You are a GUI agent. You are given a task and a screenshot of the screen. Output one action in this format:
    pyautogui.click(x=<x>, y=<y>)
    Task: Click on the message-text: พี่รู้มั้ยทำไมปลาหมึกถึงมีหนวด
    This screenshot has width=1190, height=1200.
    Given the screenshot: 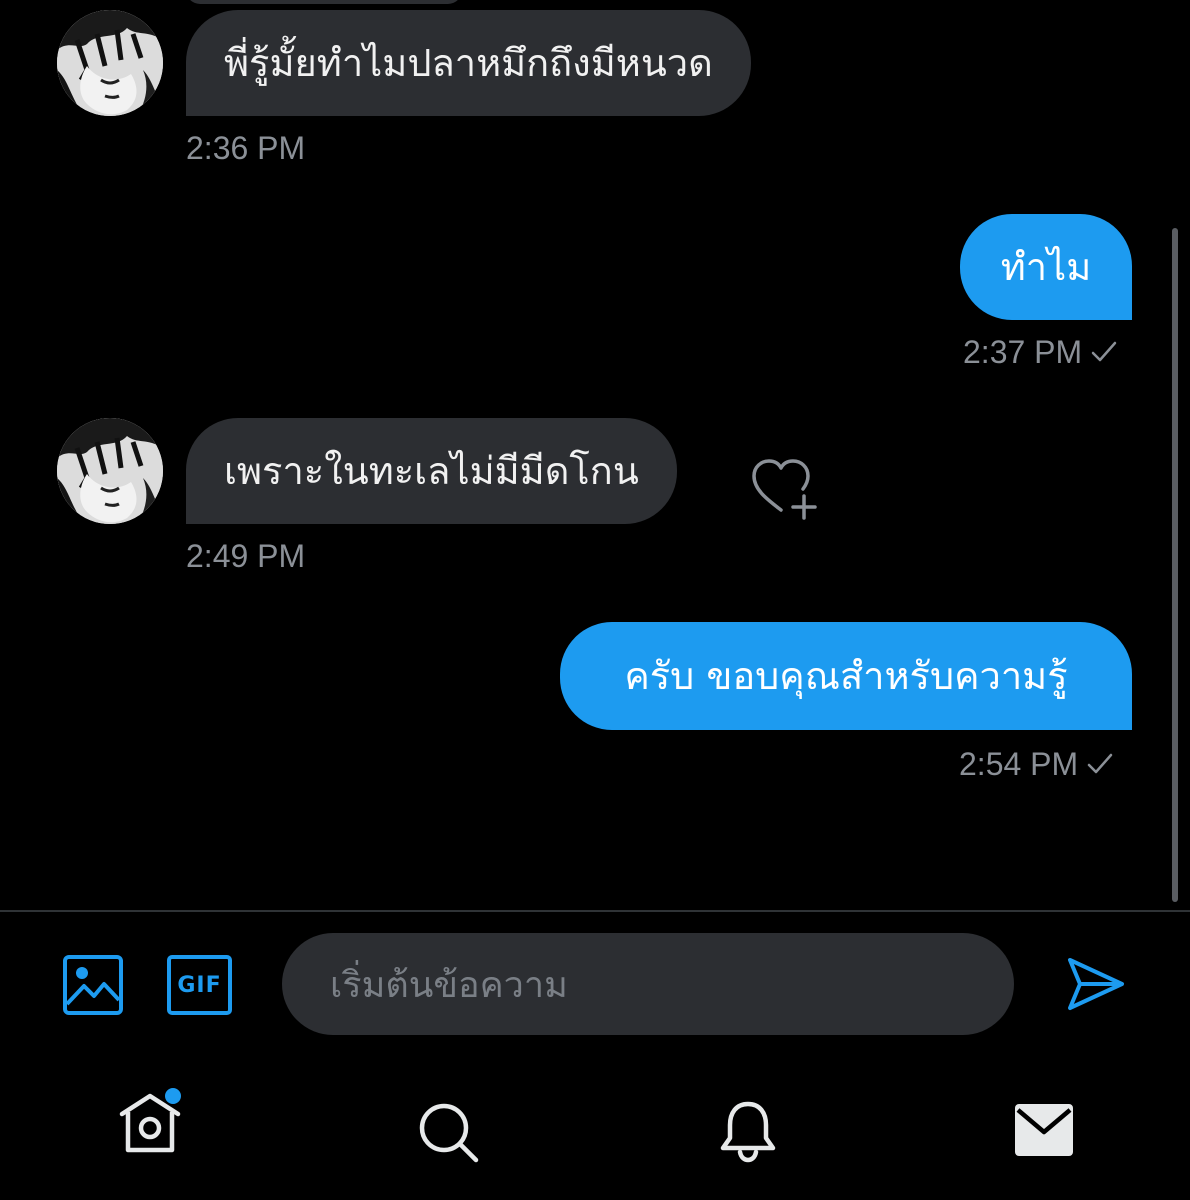 What is the action you would take?
    pyautogui.click(x=468, y=63)
    